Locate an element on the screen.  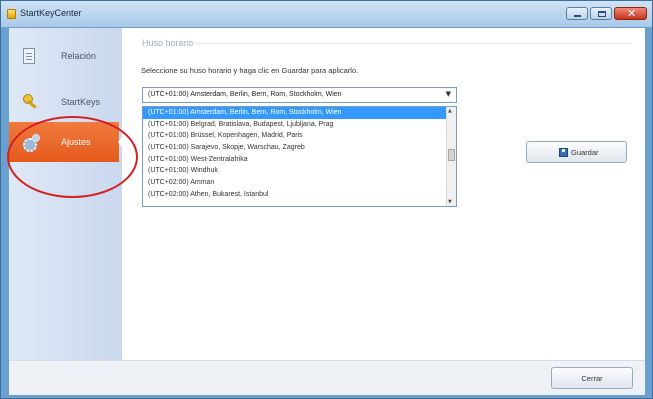
footer-bar: Cerrar is located at coordinates (327, 377).